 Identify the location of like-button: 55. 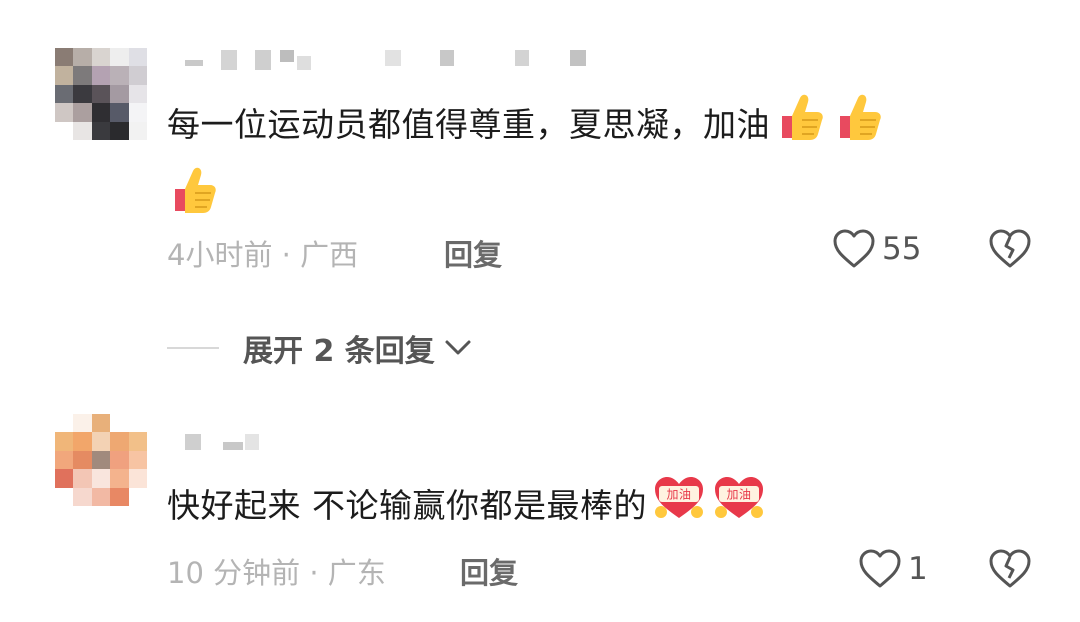
(876, 249).